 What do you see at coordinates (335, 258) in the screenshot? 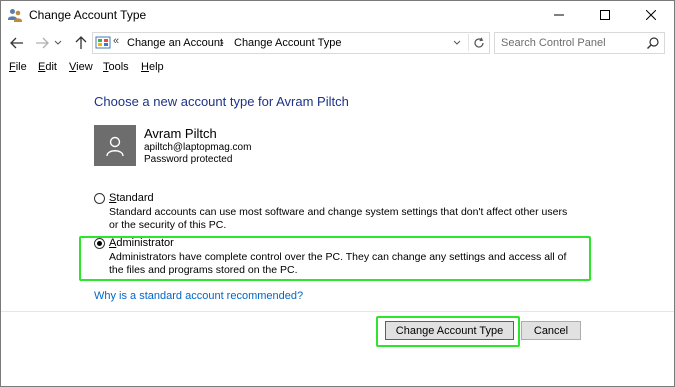
I see `administrator-highlight-box` at bounding box center [335, 258].